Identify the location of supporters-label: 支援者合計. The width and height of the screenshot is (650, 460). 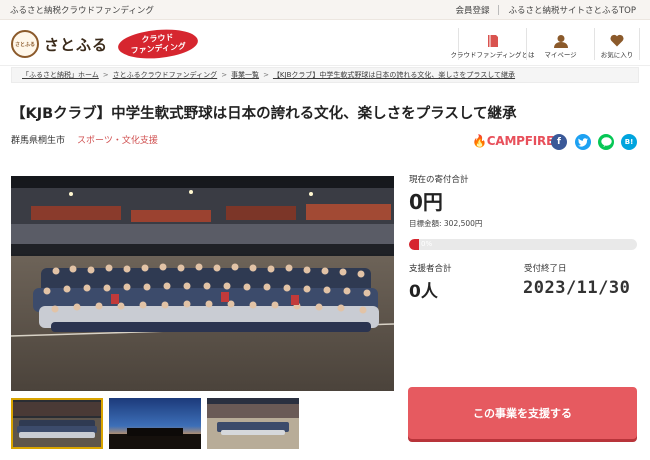
(430, 269).